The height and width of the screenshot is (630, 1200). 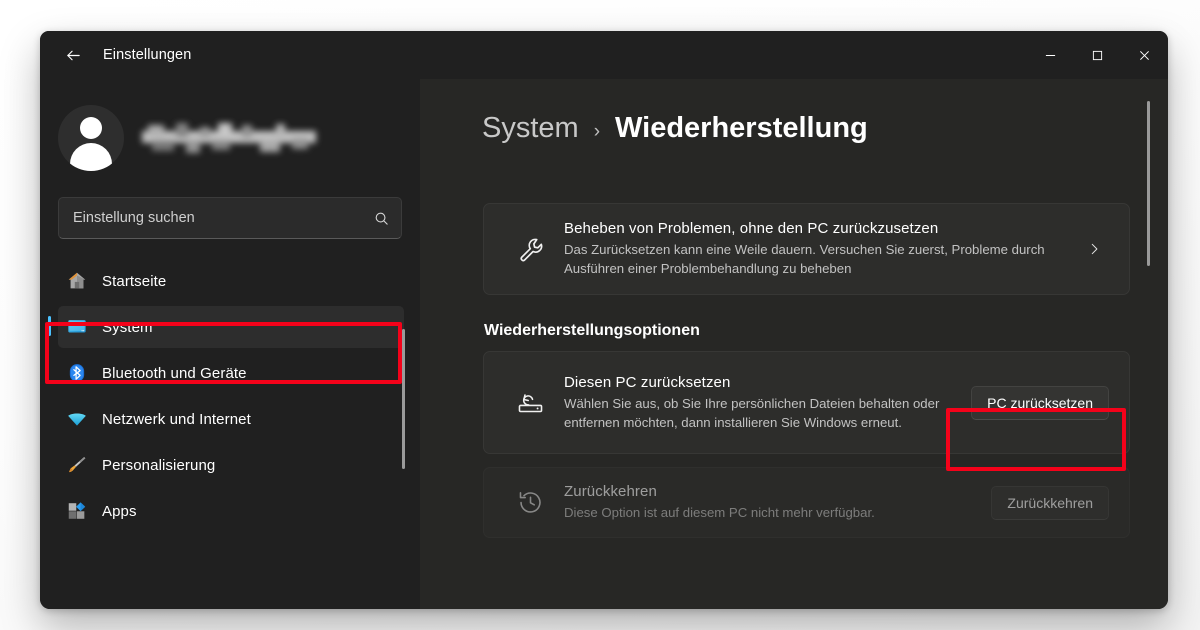 I want to click on bluetooth-icon, so click(x=77, y=373).